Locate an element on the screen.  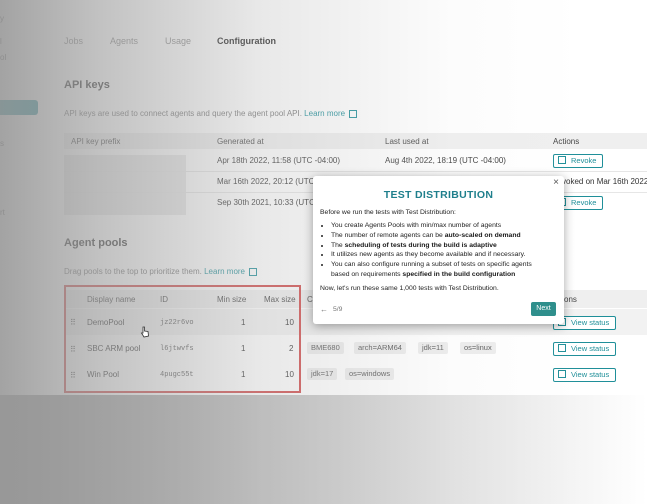
next-button: Next is located at coordinates (543, 309).